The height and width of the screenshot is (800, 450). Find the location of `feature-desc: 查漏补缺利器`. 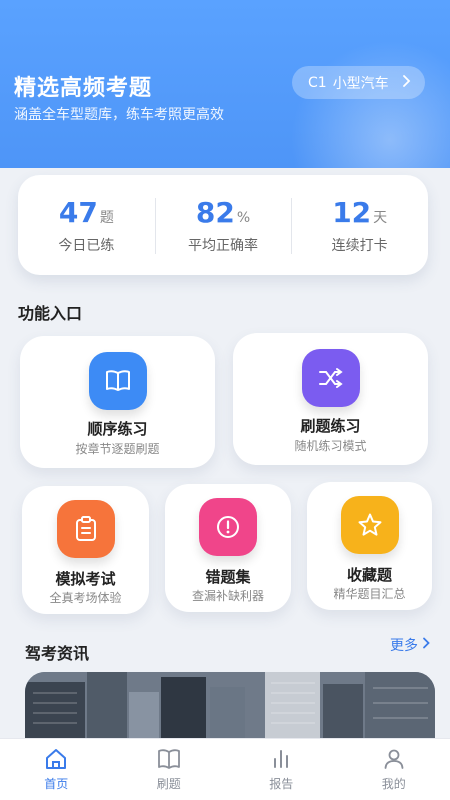

feature-desc: 查漏补缺利器 is located at coordinates (227, 596).